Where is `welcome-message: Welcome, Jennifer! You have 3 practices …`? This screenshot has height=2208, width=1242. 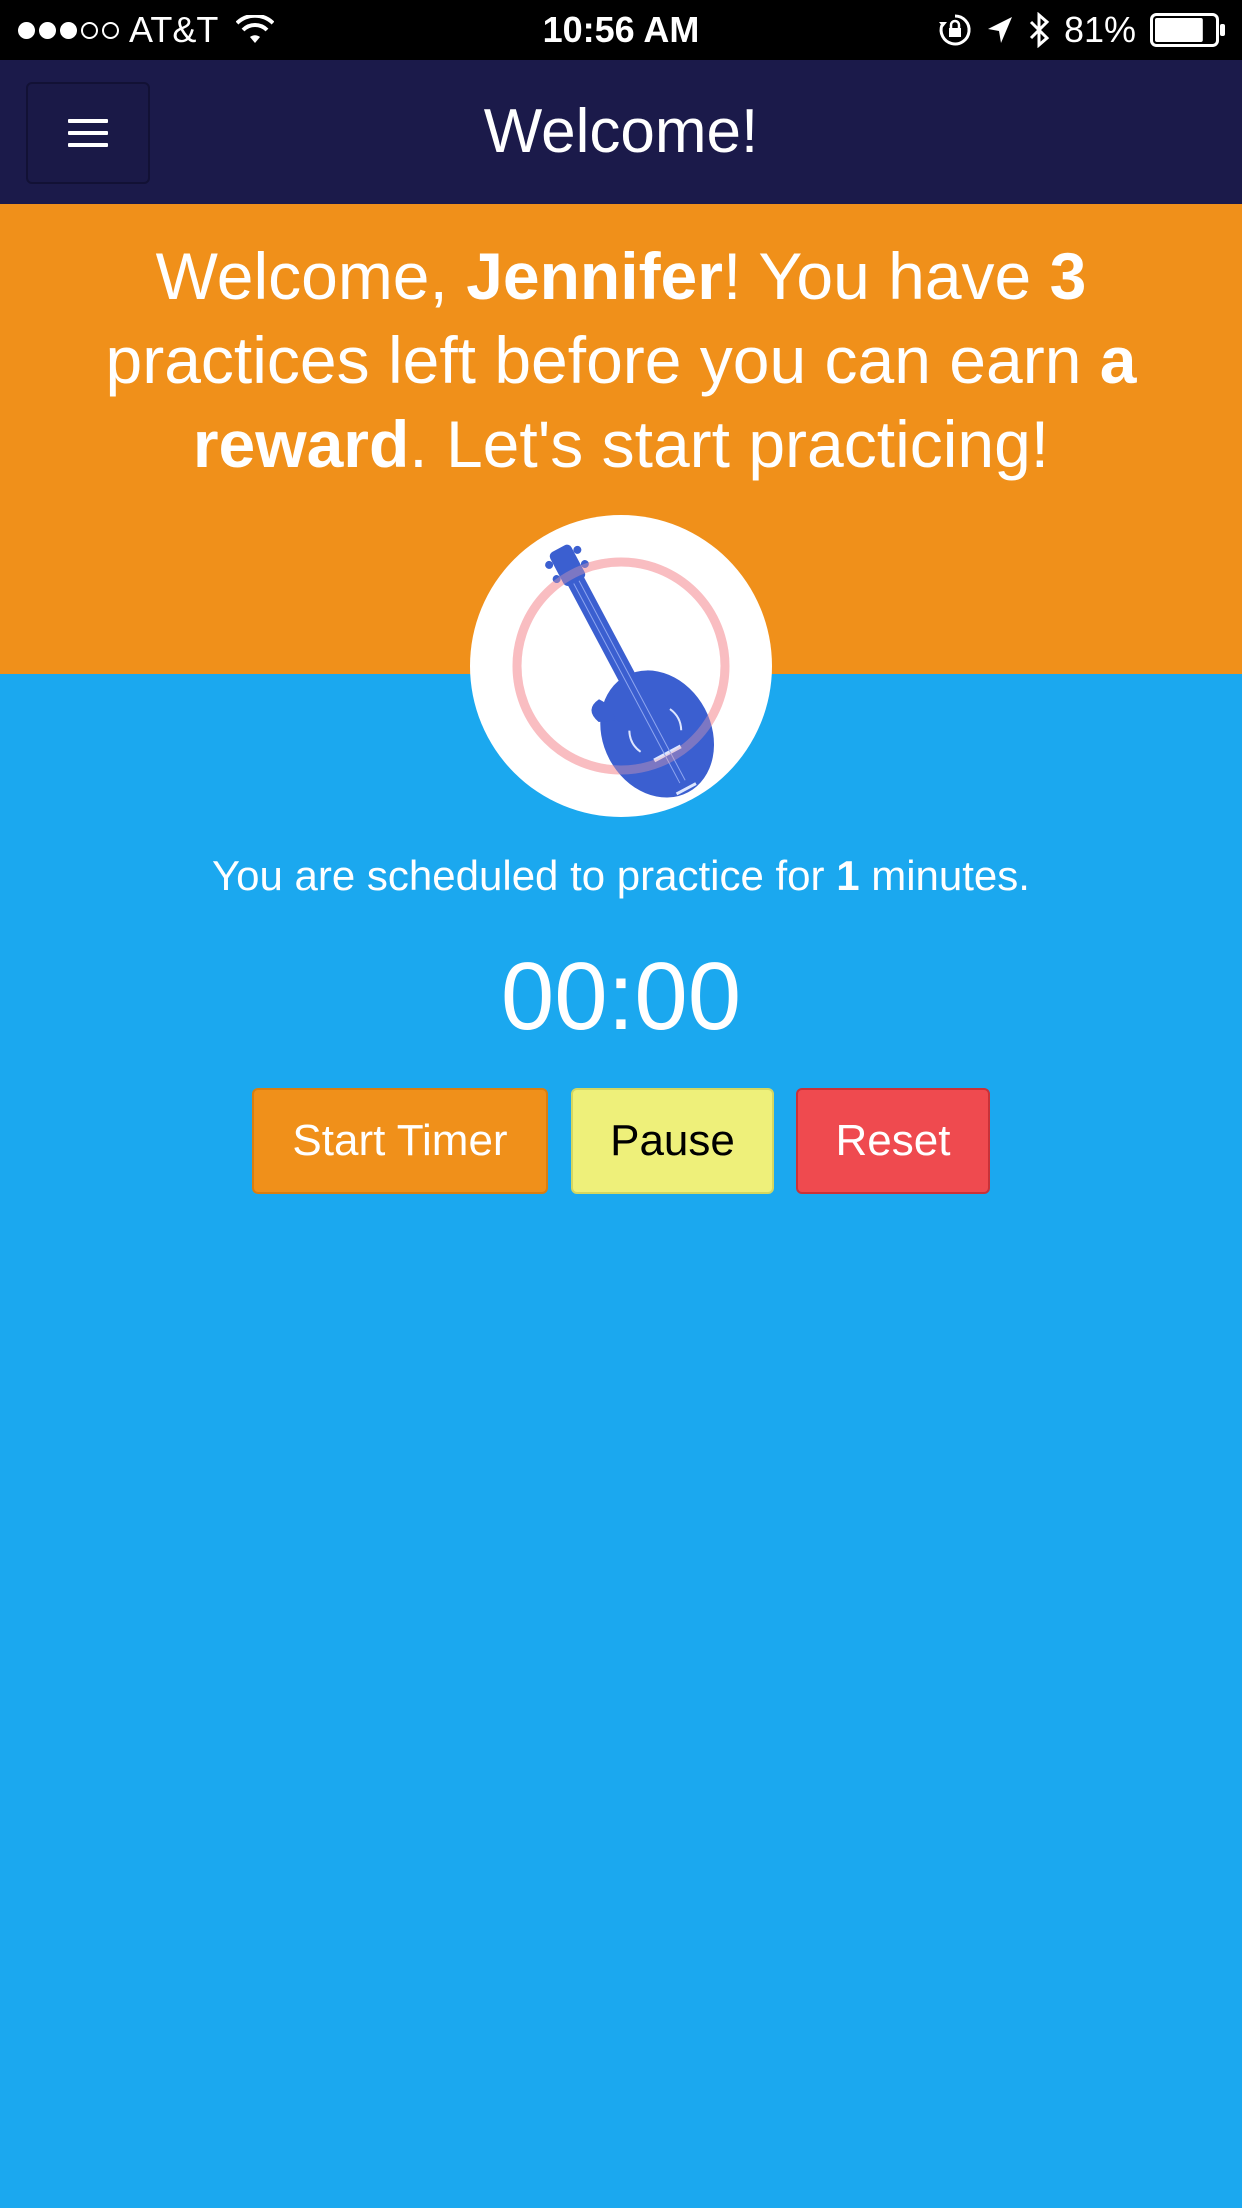 welcome-message: Welcome, Jennifer! You have 3 practices … is located at coordinates (621, 360).